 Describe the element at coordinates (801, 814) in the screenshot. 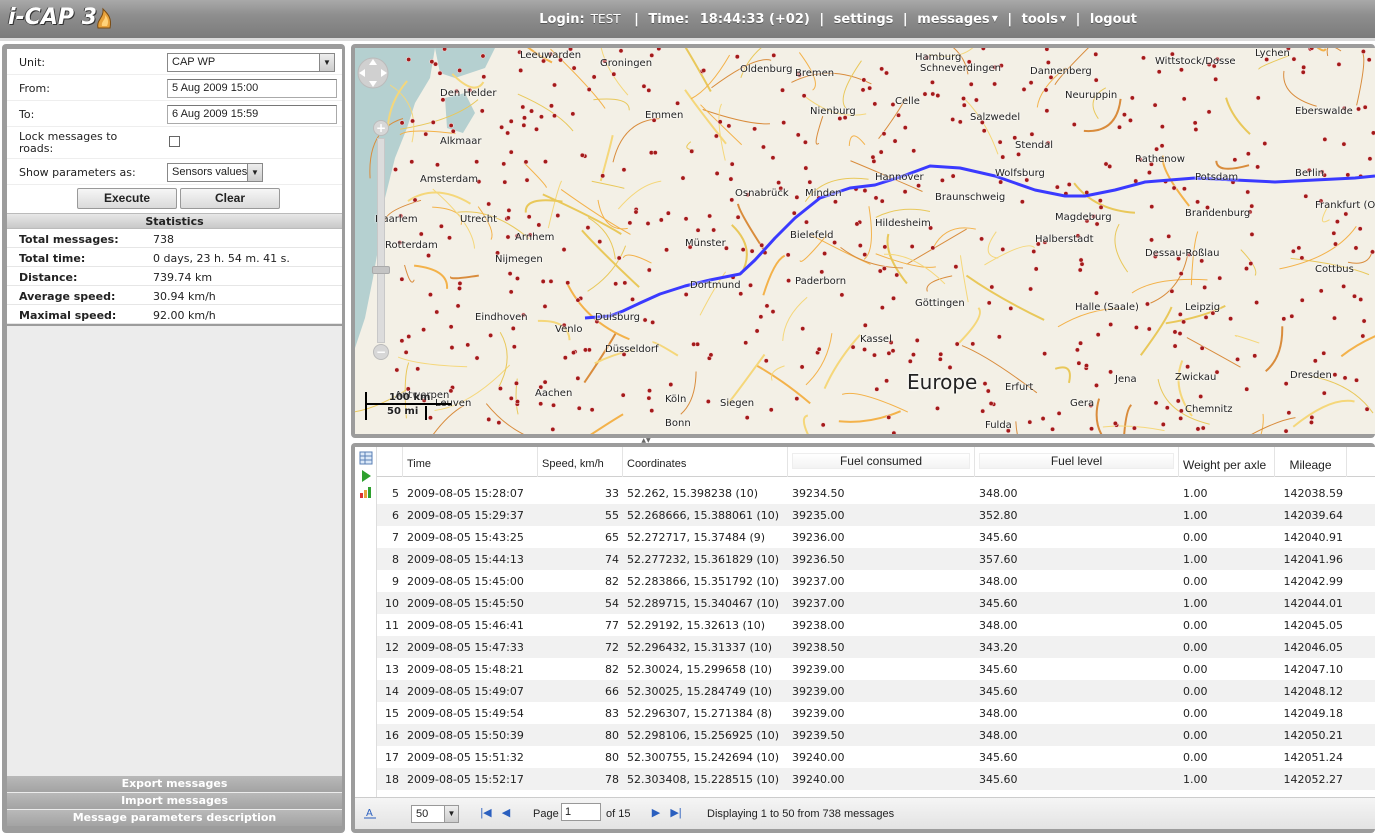

I see `pager-status: Displaying 1 to 50 from 738 messages` at that location.